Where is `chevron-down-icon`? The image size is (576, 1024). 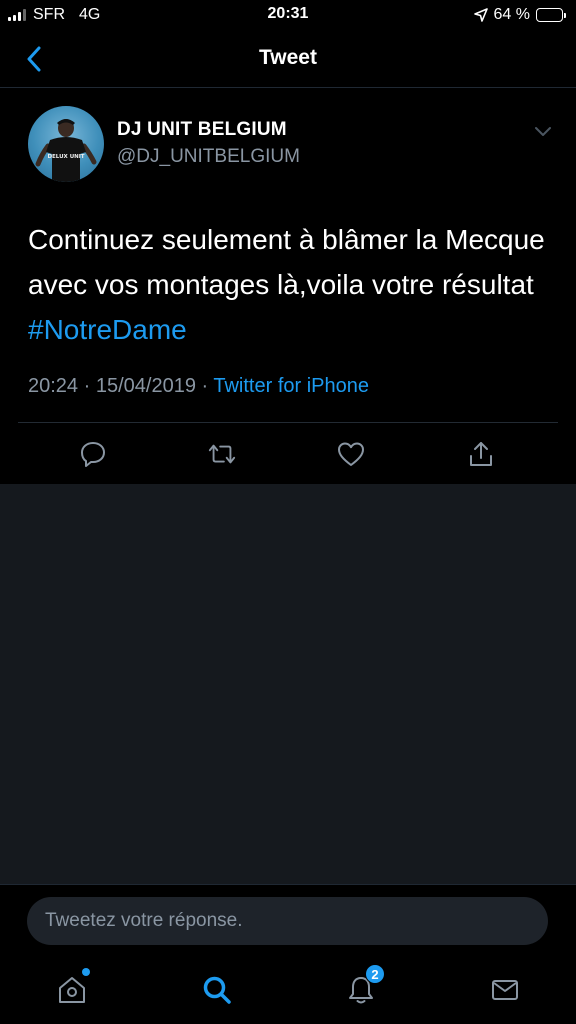
chevron-down-icon is located at coordinates (543, 131).